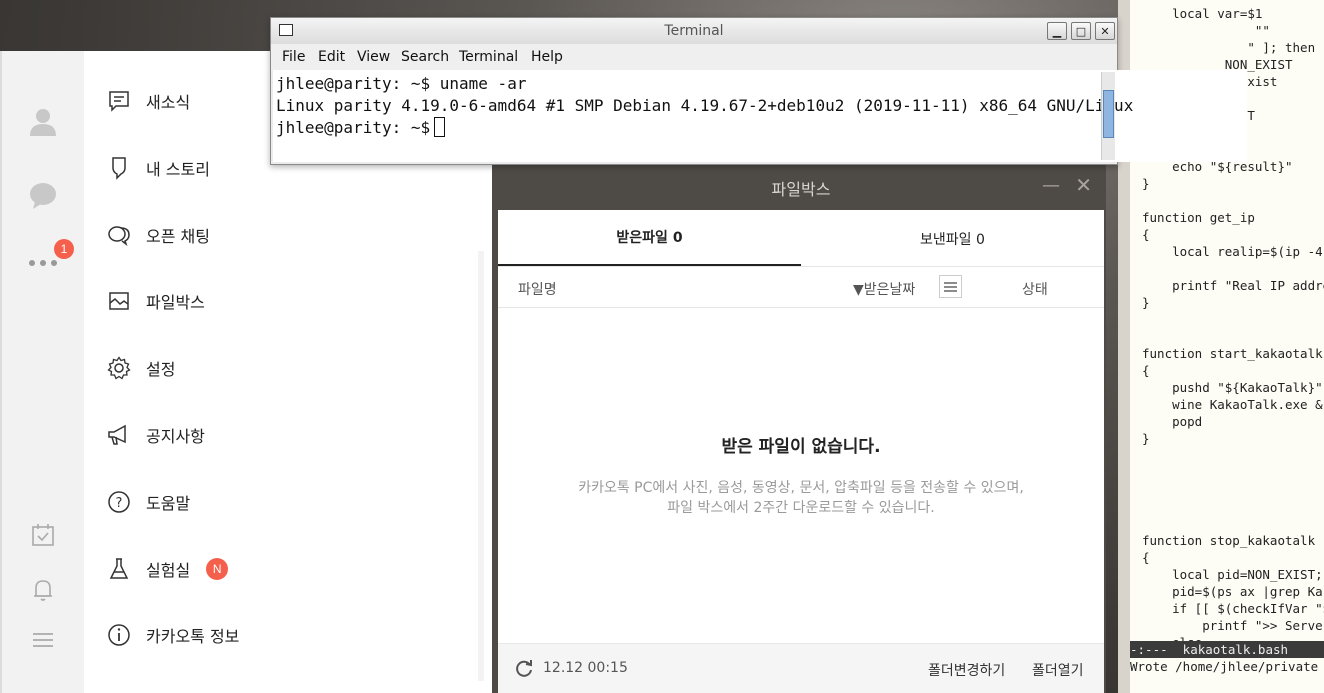 The width and height of the screenshot is (1324, 693). I want to click on filebox-titlebar: 파일박스 — ✕, so click(801, 187).